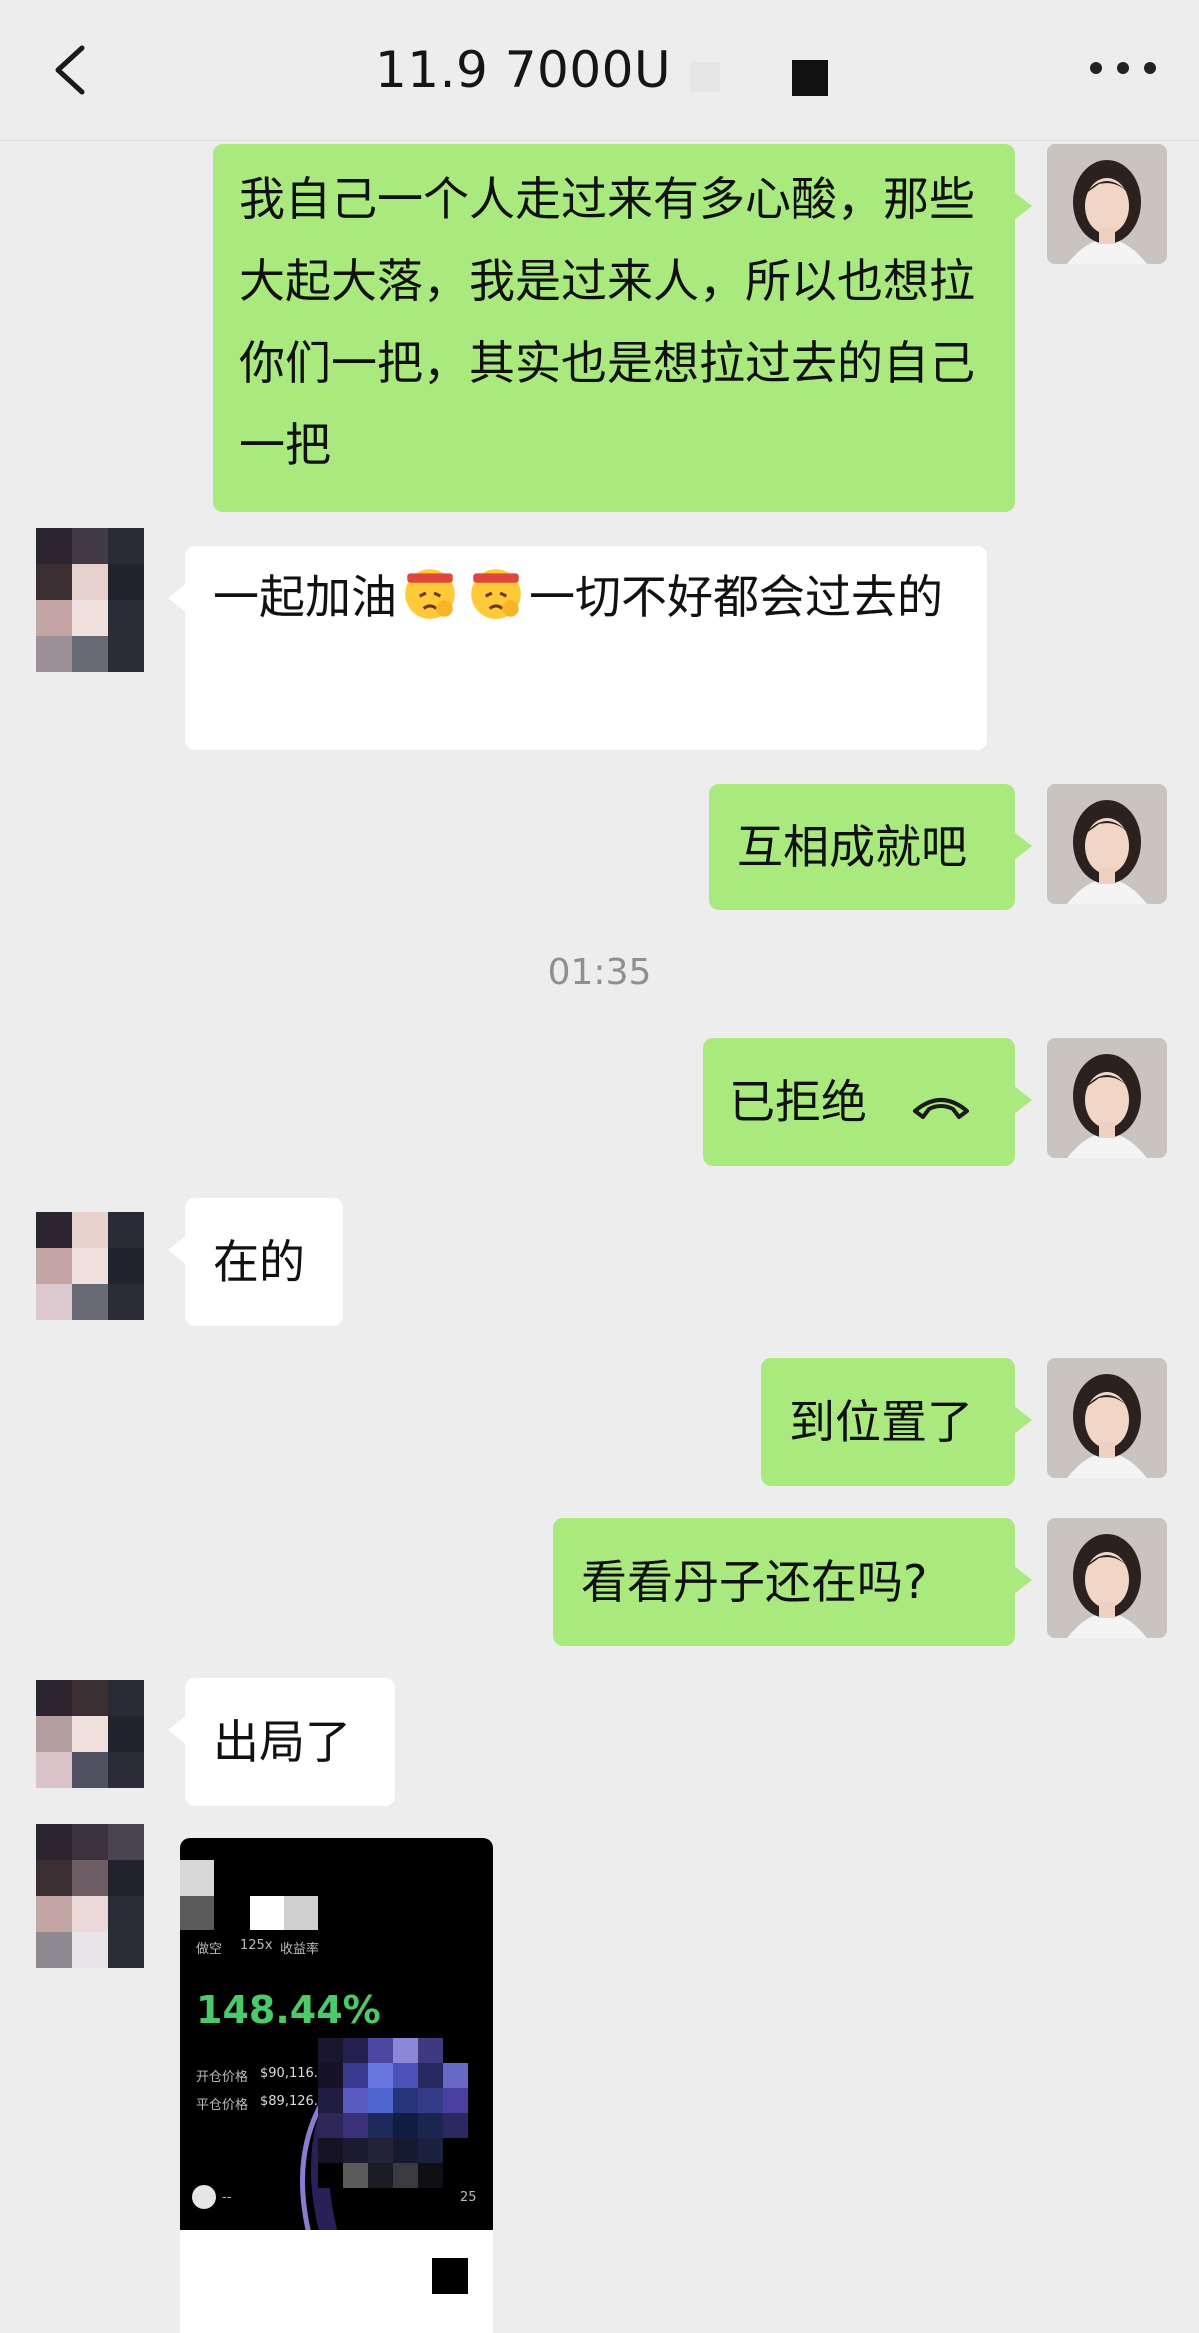 The width and height of the screenshot is (1199, 2333). What do you see at coordinates (209, 1949) in the screenshot?
I see `position-side-label: 做空` at bounding box center [209, 1949].